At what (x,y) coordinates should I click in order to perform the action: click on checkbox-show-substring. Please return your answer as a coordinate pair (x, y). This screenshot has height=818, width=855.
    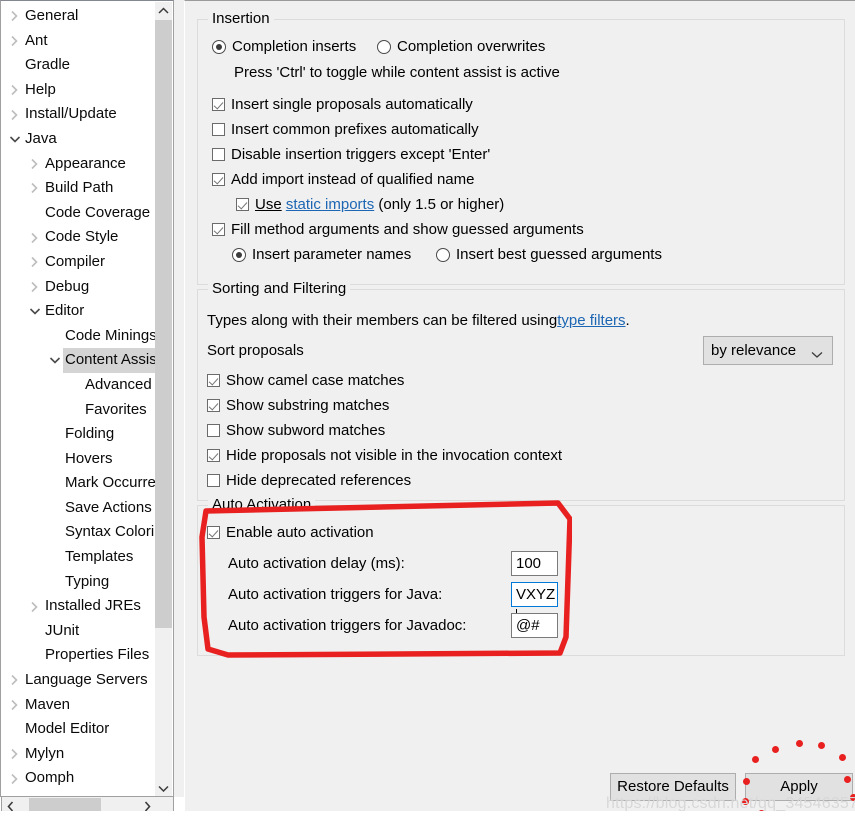
    Looking at the image, I should click on (213, 405).